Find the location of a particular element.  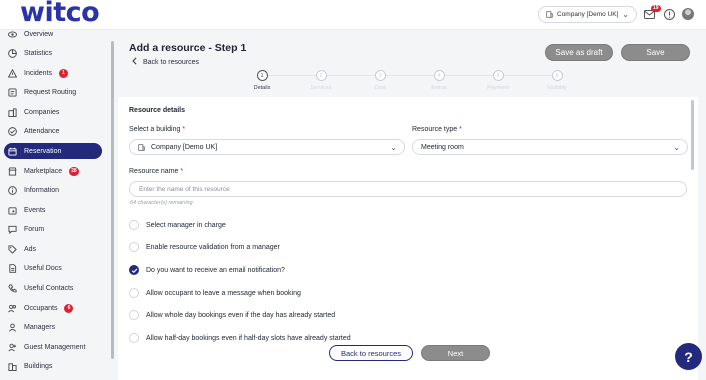

step-payment: 5 Payment is located at coordinates (498, 80).